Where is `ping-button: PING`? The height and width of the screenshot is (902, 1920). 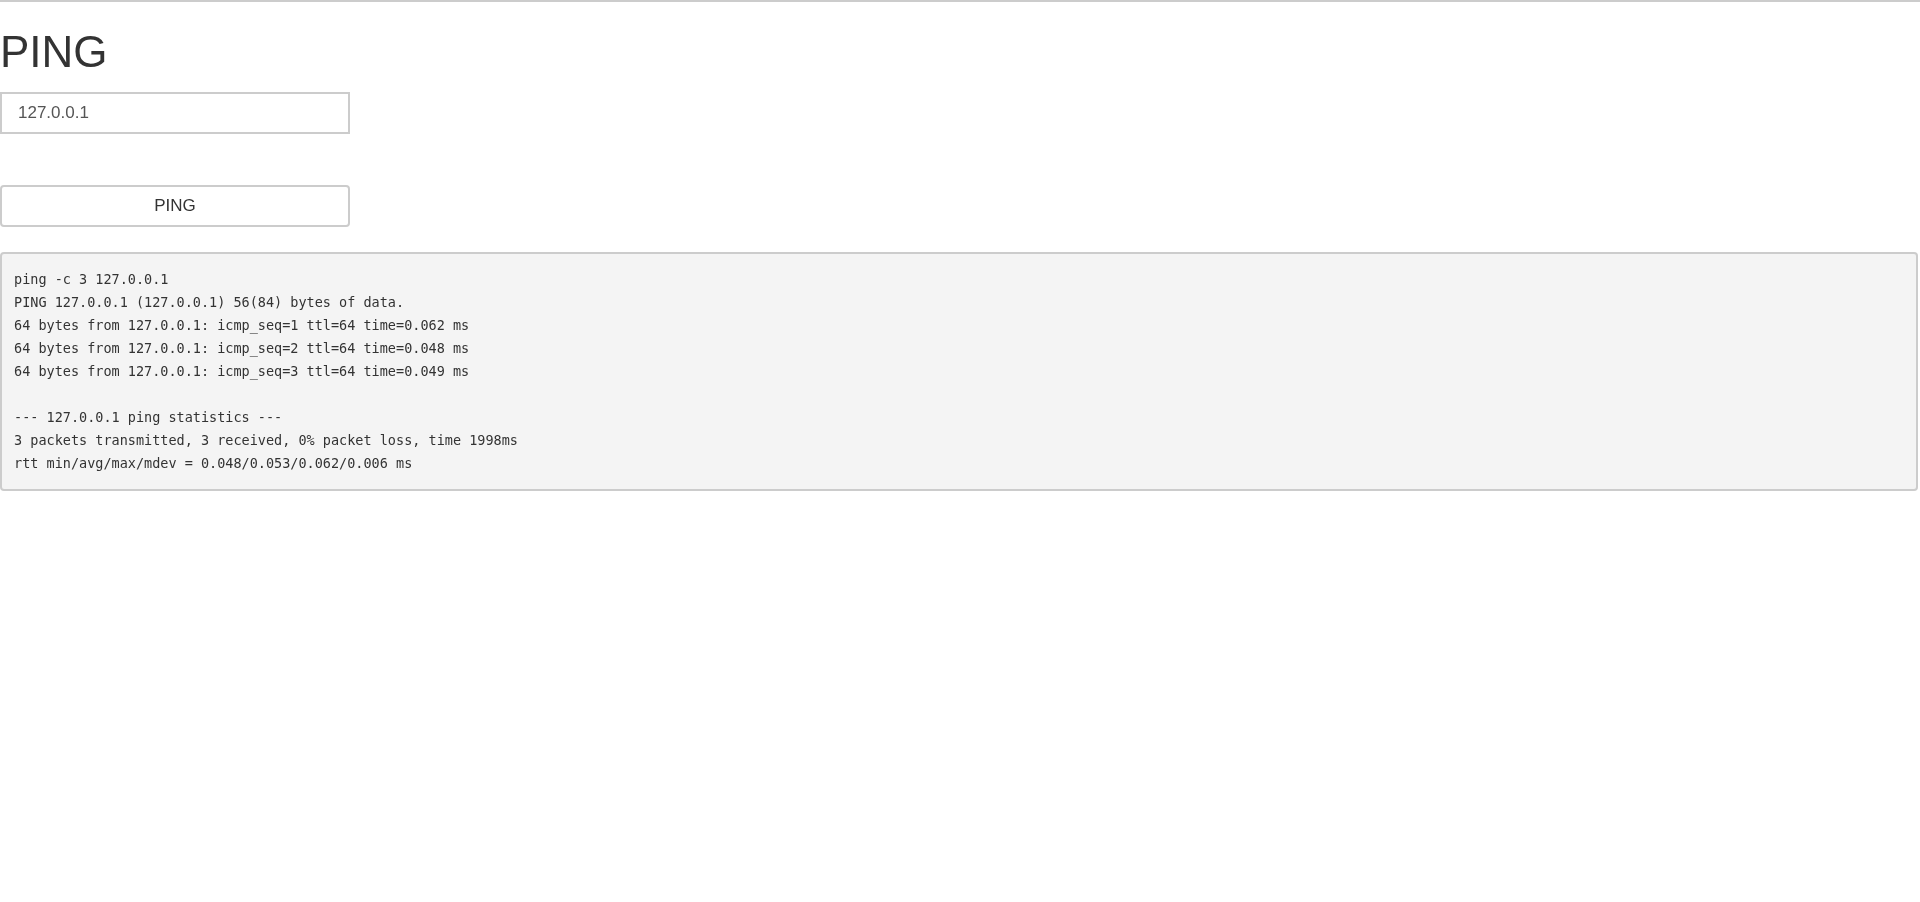
ping-button: PING is located at coordinates (175, 206).